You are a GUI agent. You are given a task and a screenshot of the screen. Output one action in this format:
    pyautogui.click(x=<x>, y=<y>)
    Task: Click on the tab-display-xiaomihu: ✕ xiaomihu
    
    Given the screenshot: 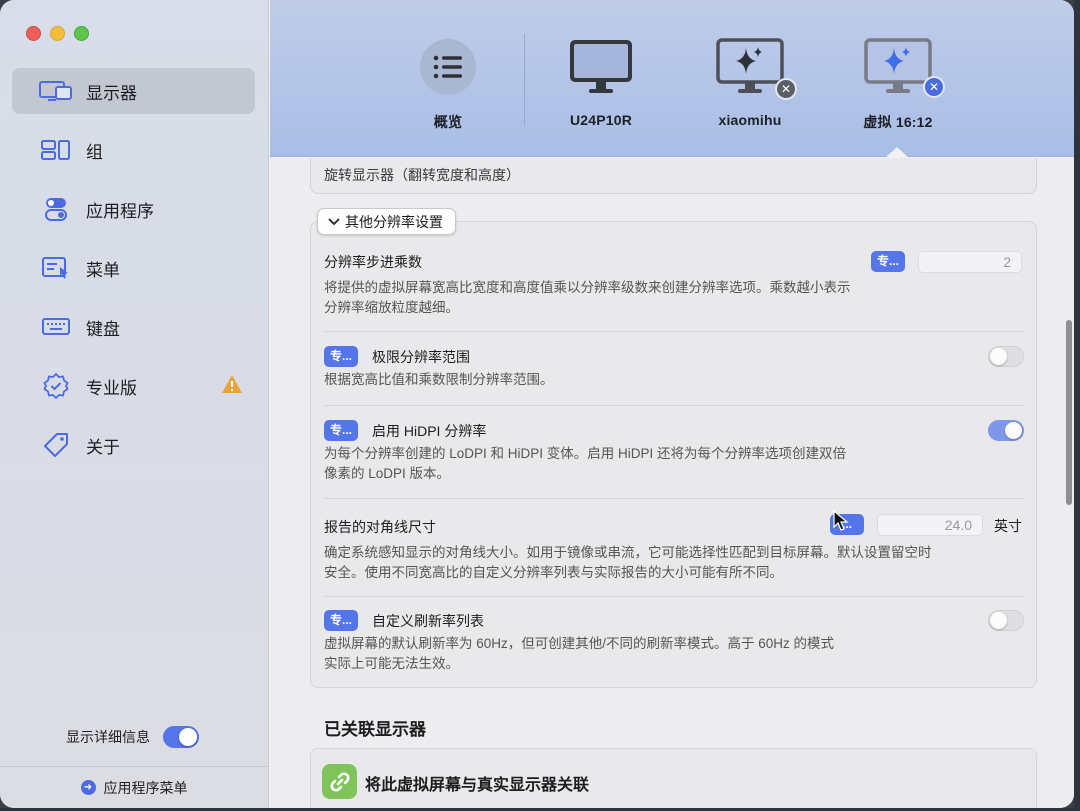 What is the action you would take?
    pyautogui.click(x=750, y=83)
    